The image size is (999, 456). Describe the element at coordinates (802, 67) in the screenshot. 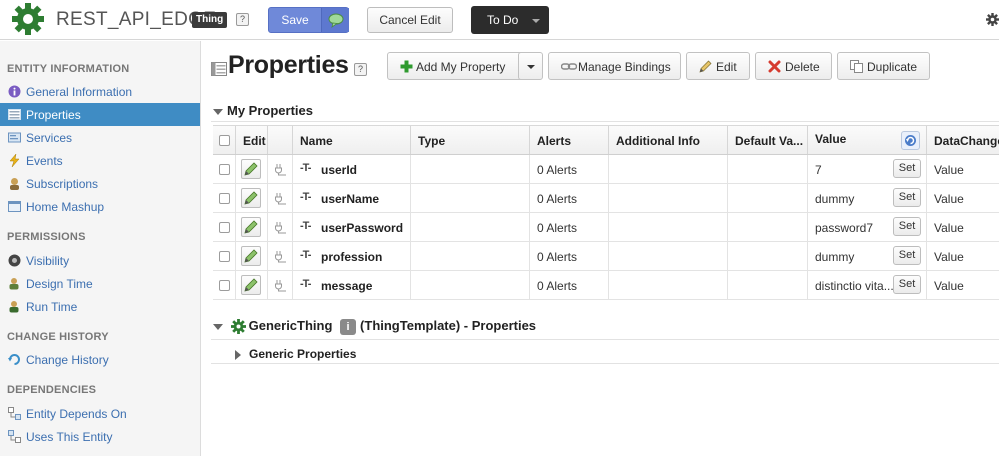

I see `delete-label: Delete` at that location.